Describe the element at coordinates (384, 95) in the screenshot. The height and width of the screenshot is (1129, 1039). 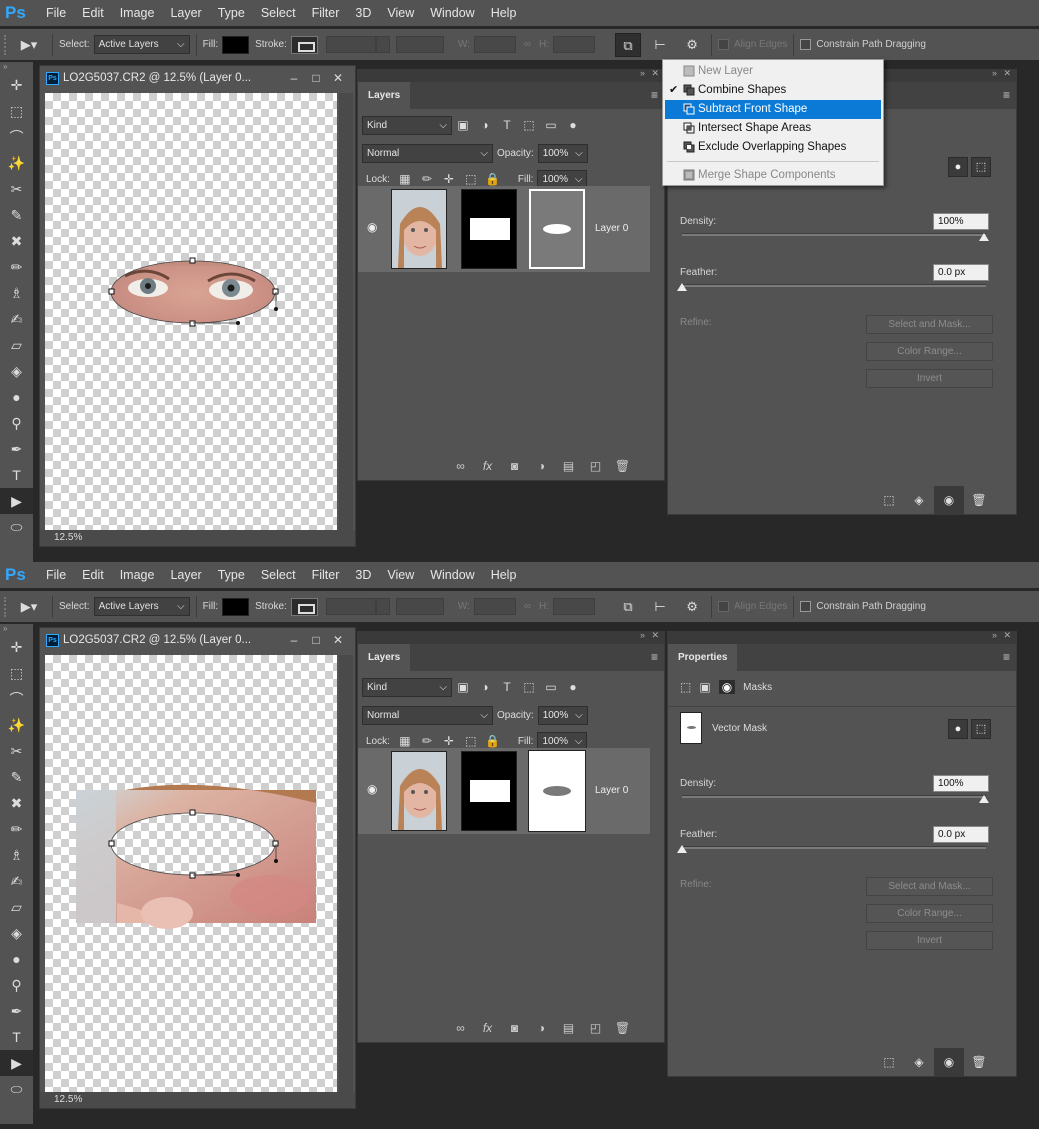
I see `tab-layers: Layers` at that location.